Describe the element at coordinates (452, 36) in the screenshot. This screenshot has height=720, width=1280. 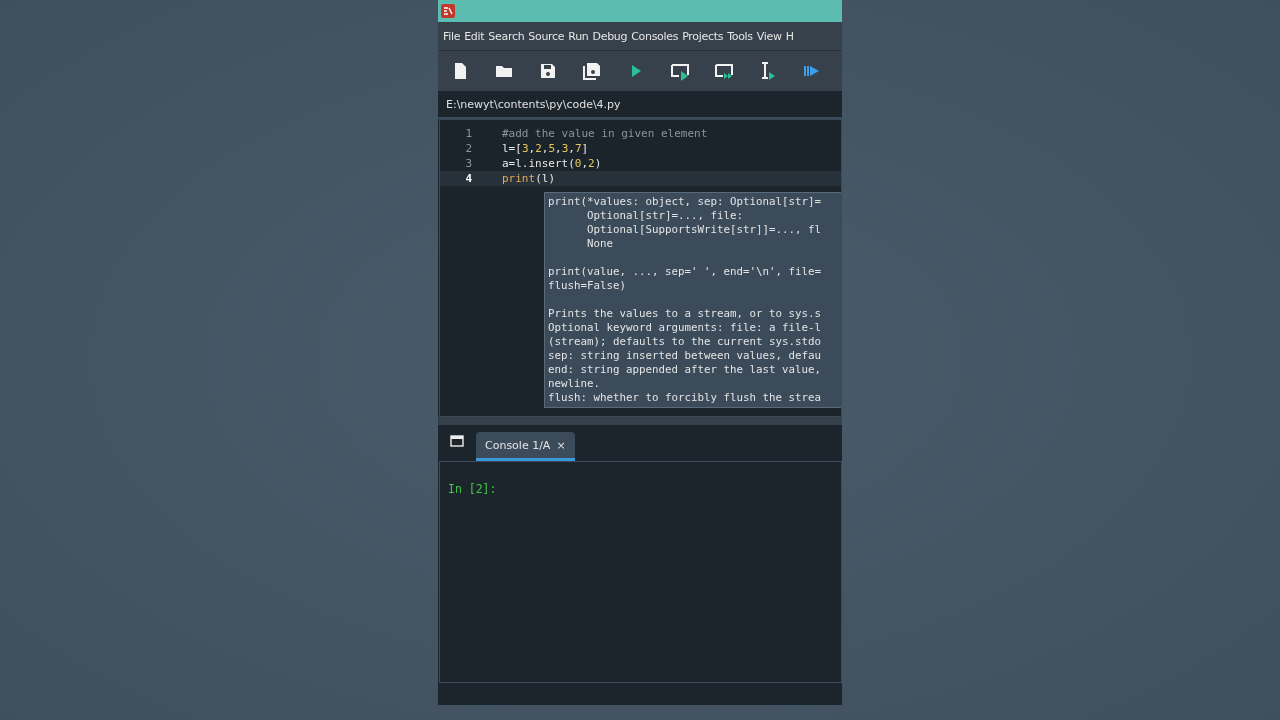
I see `menu-item: File` at that location.